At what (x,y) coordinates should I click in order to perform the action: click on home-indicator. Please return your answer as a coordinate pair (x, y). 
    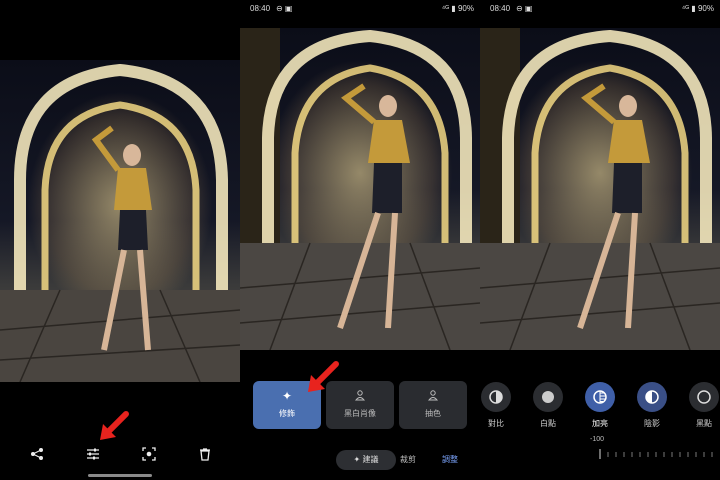
    Looking at the image, I should click on (120, 475).